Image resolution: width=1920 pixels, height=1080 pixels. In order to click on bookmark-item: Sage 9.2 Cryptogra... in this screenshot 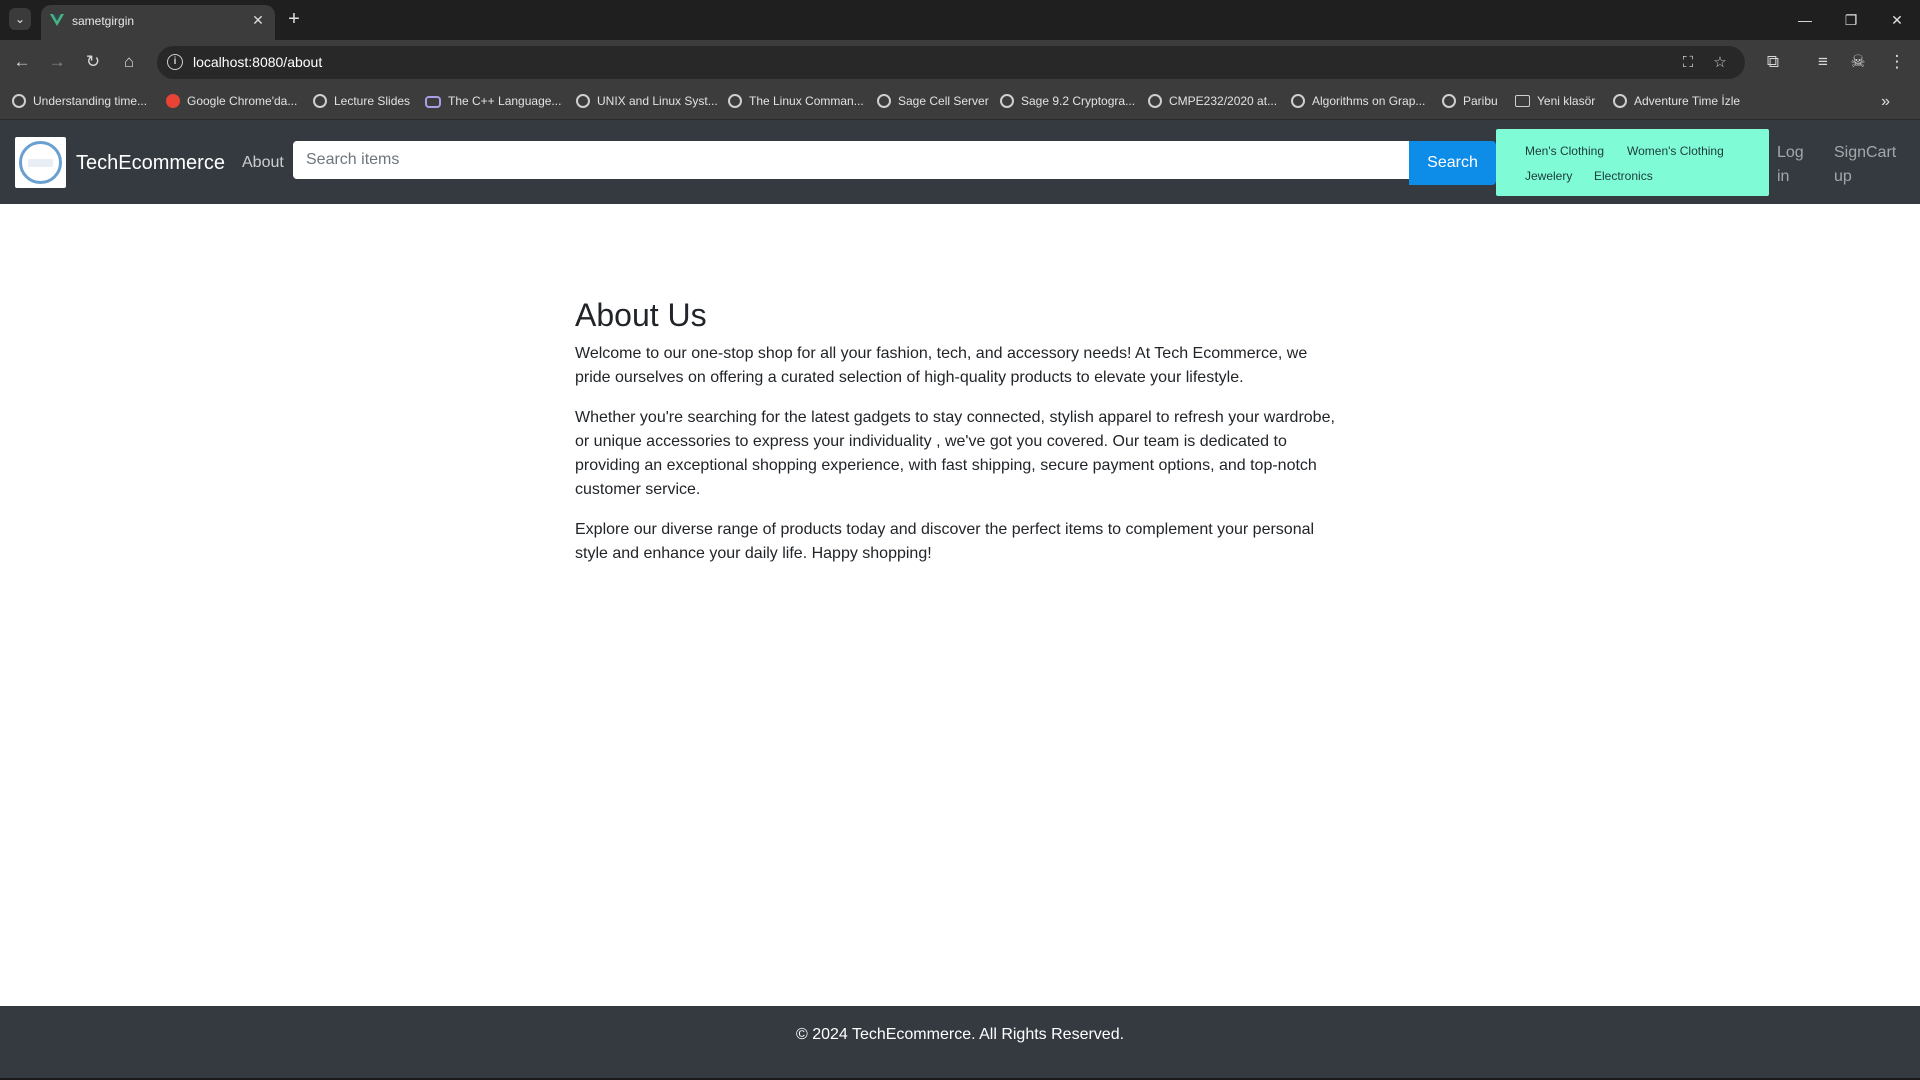, I will do `click(1067, 103)`.